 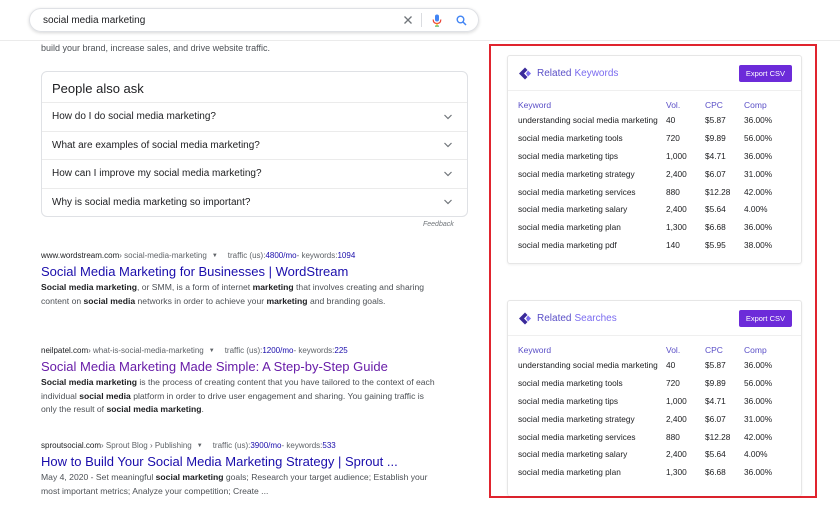 I want to click on volume-cell: 40, so click(x=671, y=120).